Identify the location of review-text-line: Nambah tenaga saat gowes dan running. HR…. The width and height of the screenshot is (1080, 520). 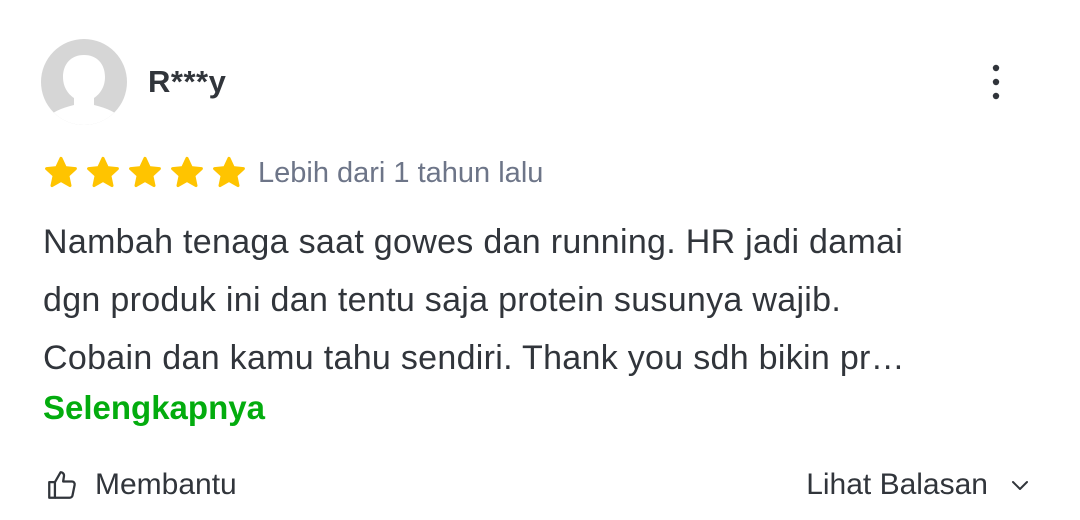
(473, 242).